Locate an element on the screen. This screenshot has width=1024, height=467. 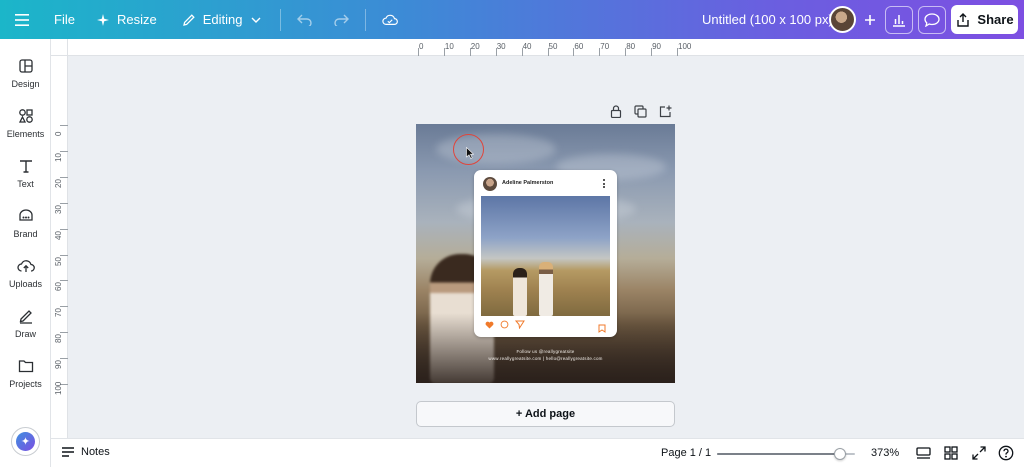
pages-icon is located at coordinates (923, 452).